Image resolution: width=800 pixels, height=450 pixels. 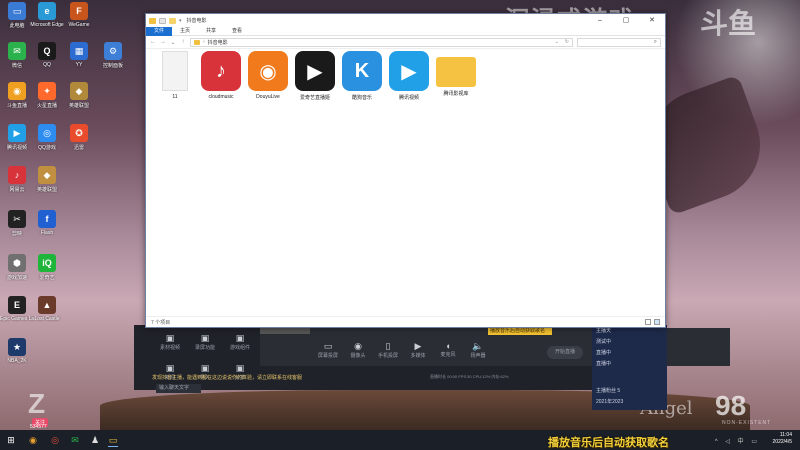 I want to click on desktop-icon: Q QQ, so click(x=47, y=55).